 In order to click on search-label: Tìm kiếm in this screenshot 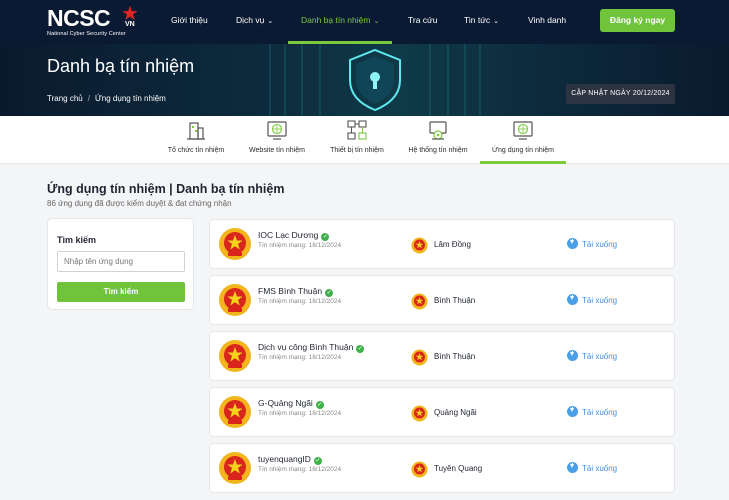, I will do `click(77, 240)`.